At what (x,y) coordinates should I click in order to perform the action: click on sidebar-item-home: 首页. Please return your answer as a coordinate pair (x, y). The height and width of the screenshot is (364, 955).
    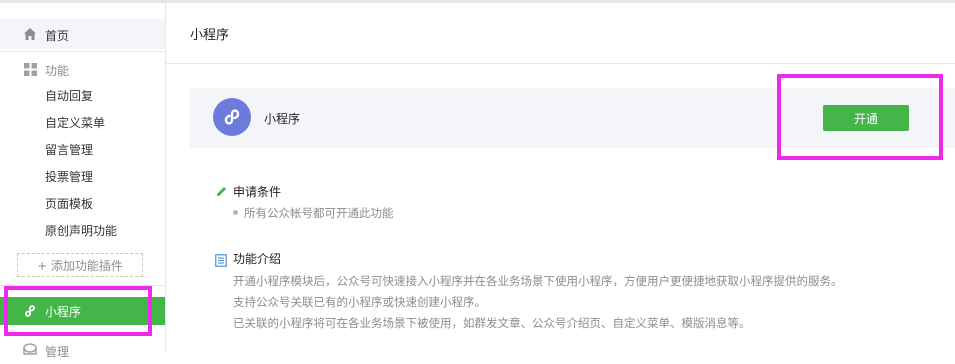
    Looking at the image, I should click on (82, 34).